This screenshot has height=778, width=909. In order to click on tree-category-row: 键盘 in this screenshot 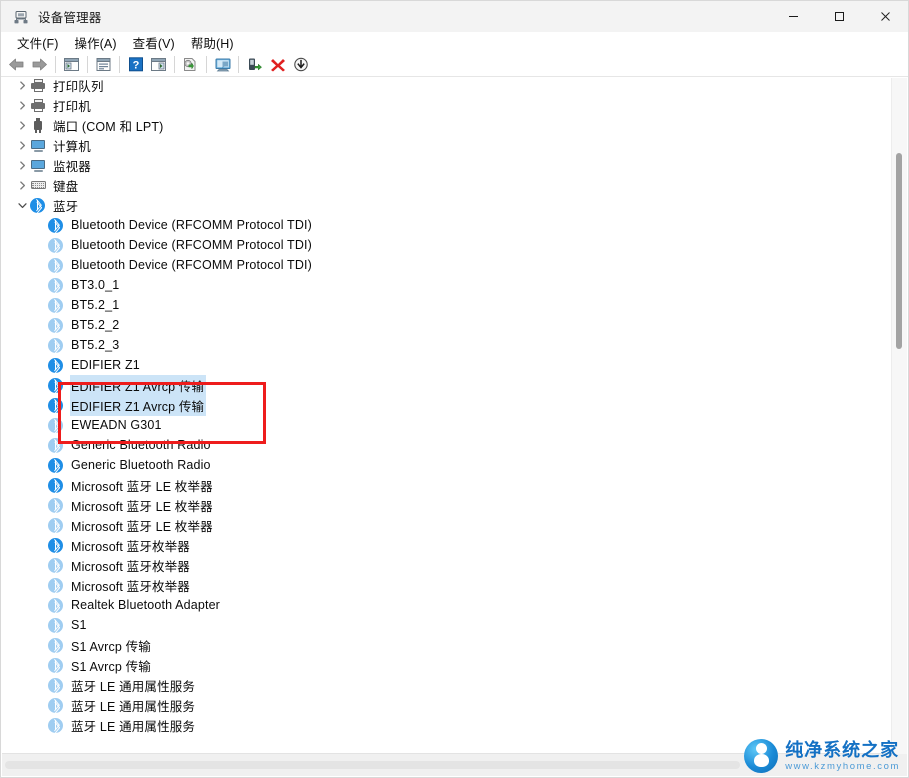, I will do `click(447, 185)`.